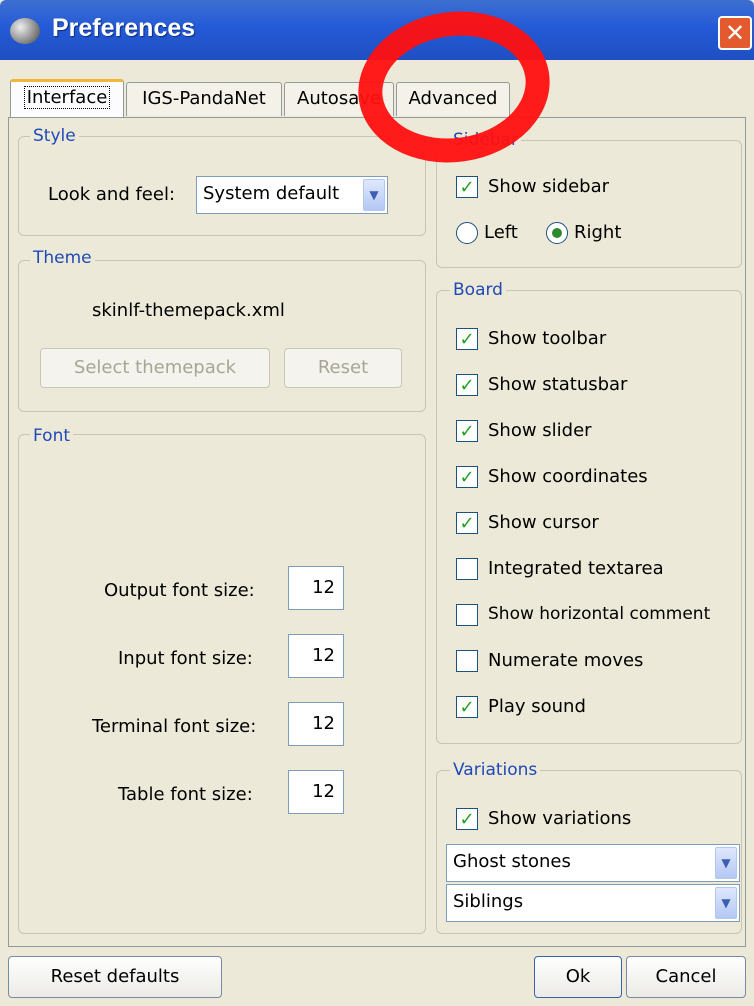 The image size is (754, 1006). Describe the element at coordinates (185, 794) in the screenshot. I see `table-font-size-label: Table font size:` at that location.